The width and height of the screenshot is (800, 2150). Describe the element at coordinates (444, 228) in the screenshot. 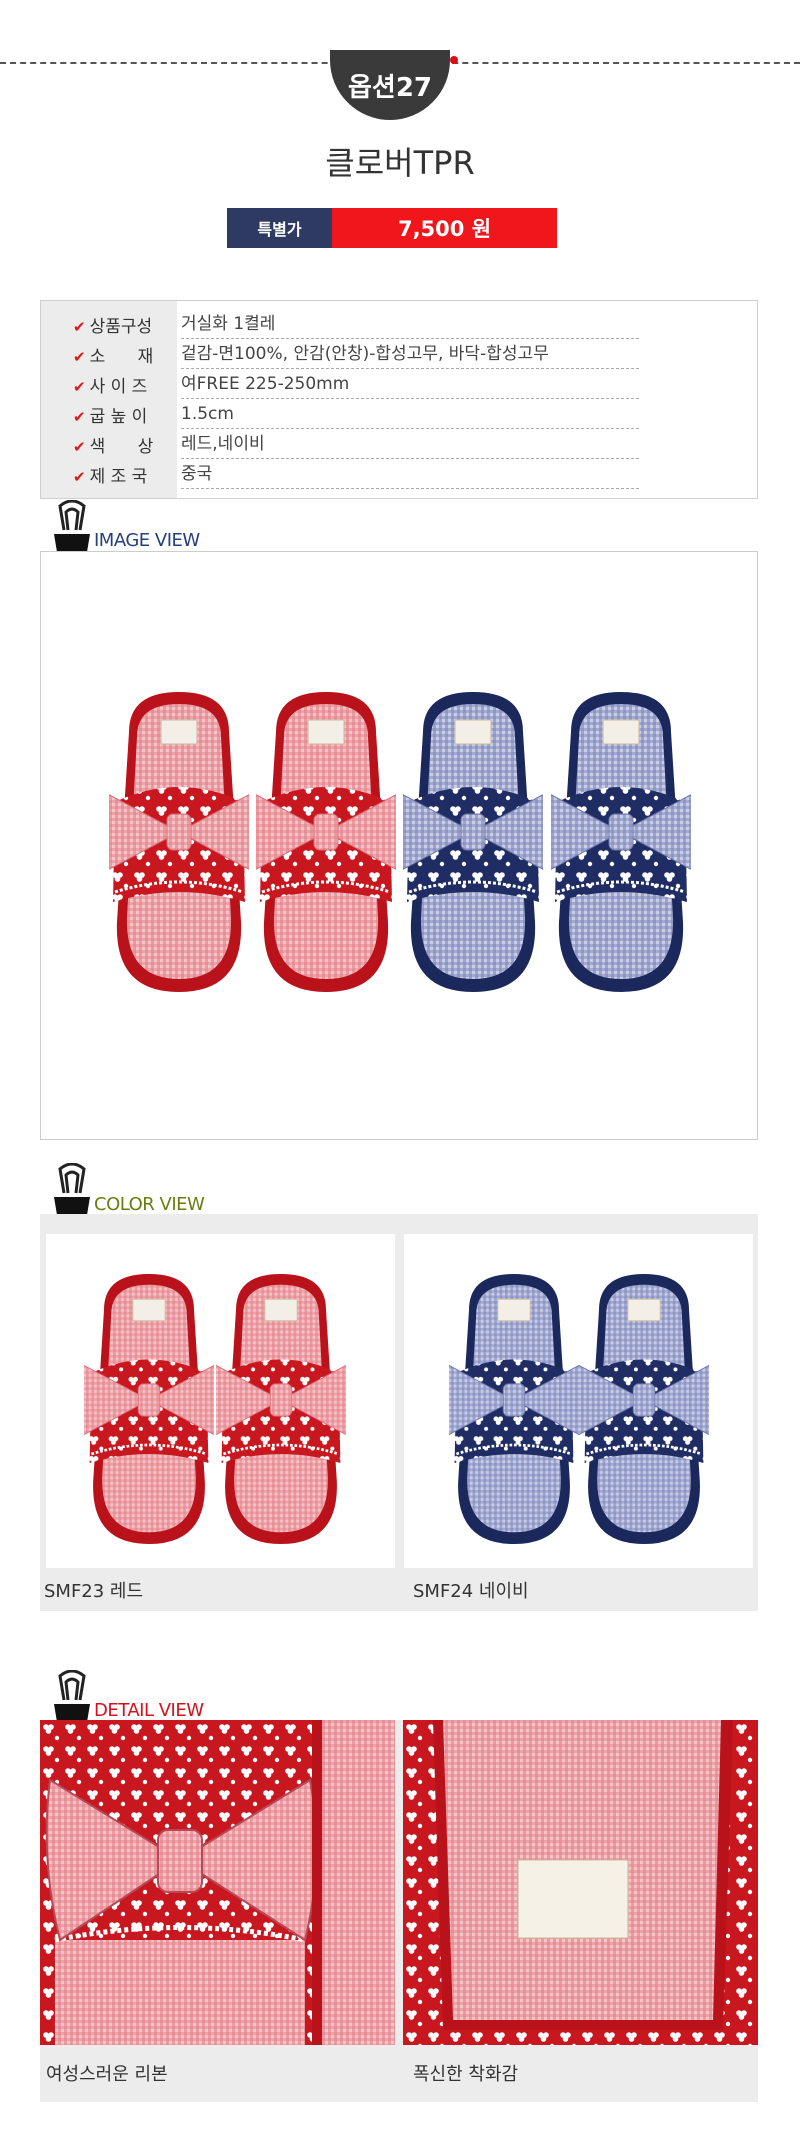

I see `price-value: 7,500 원` at that location.